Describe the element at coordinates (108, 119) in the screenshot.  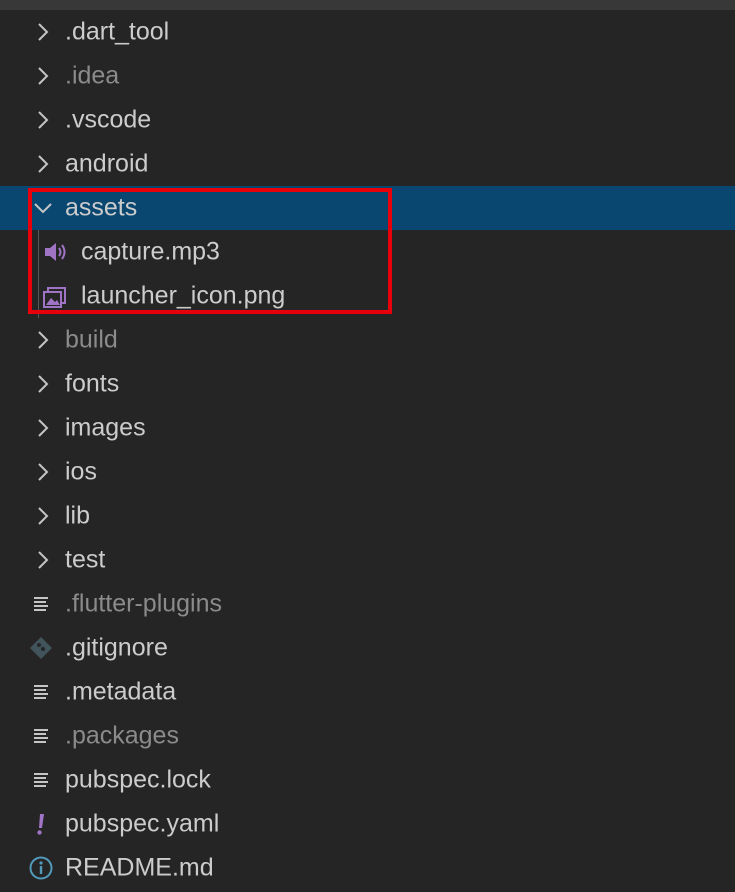
I see `tree-item-label: .vscode` at that location.